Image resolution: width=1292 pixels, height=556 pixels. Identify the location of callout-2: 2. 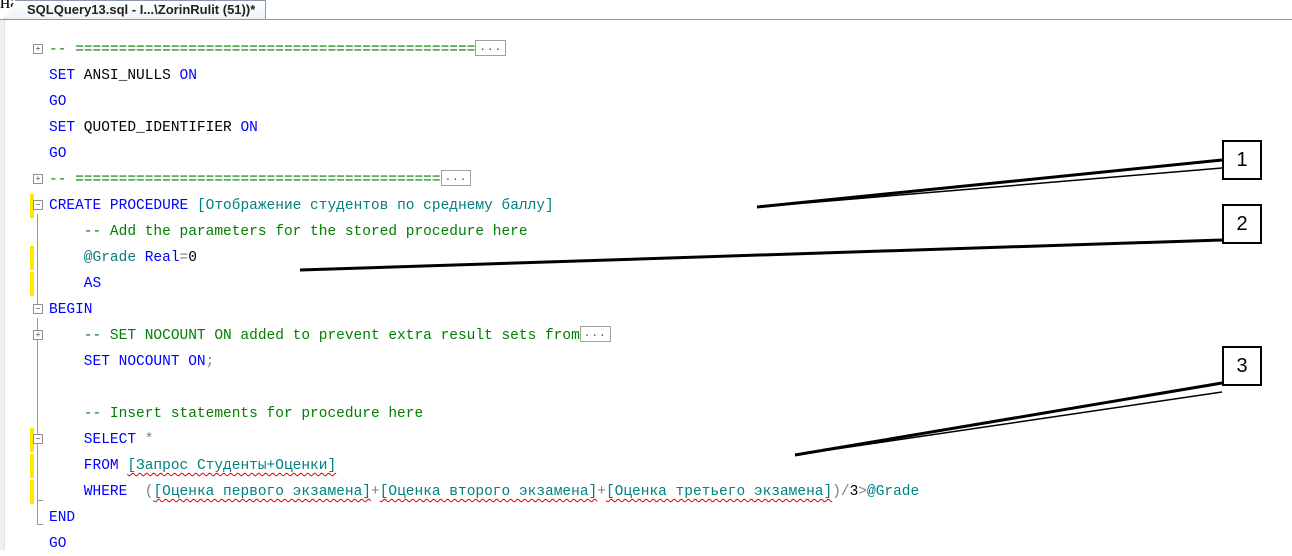
(1242, 224).